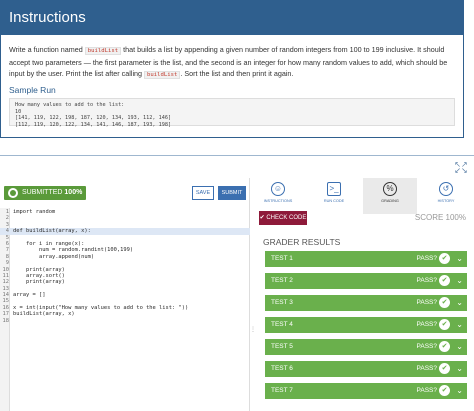 The image size is (474, 411). I want to click on tab-run-code: >_ RUN CODE, so click(334, 196).